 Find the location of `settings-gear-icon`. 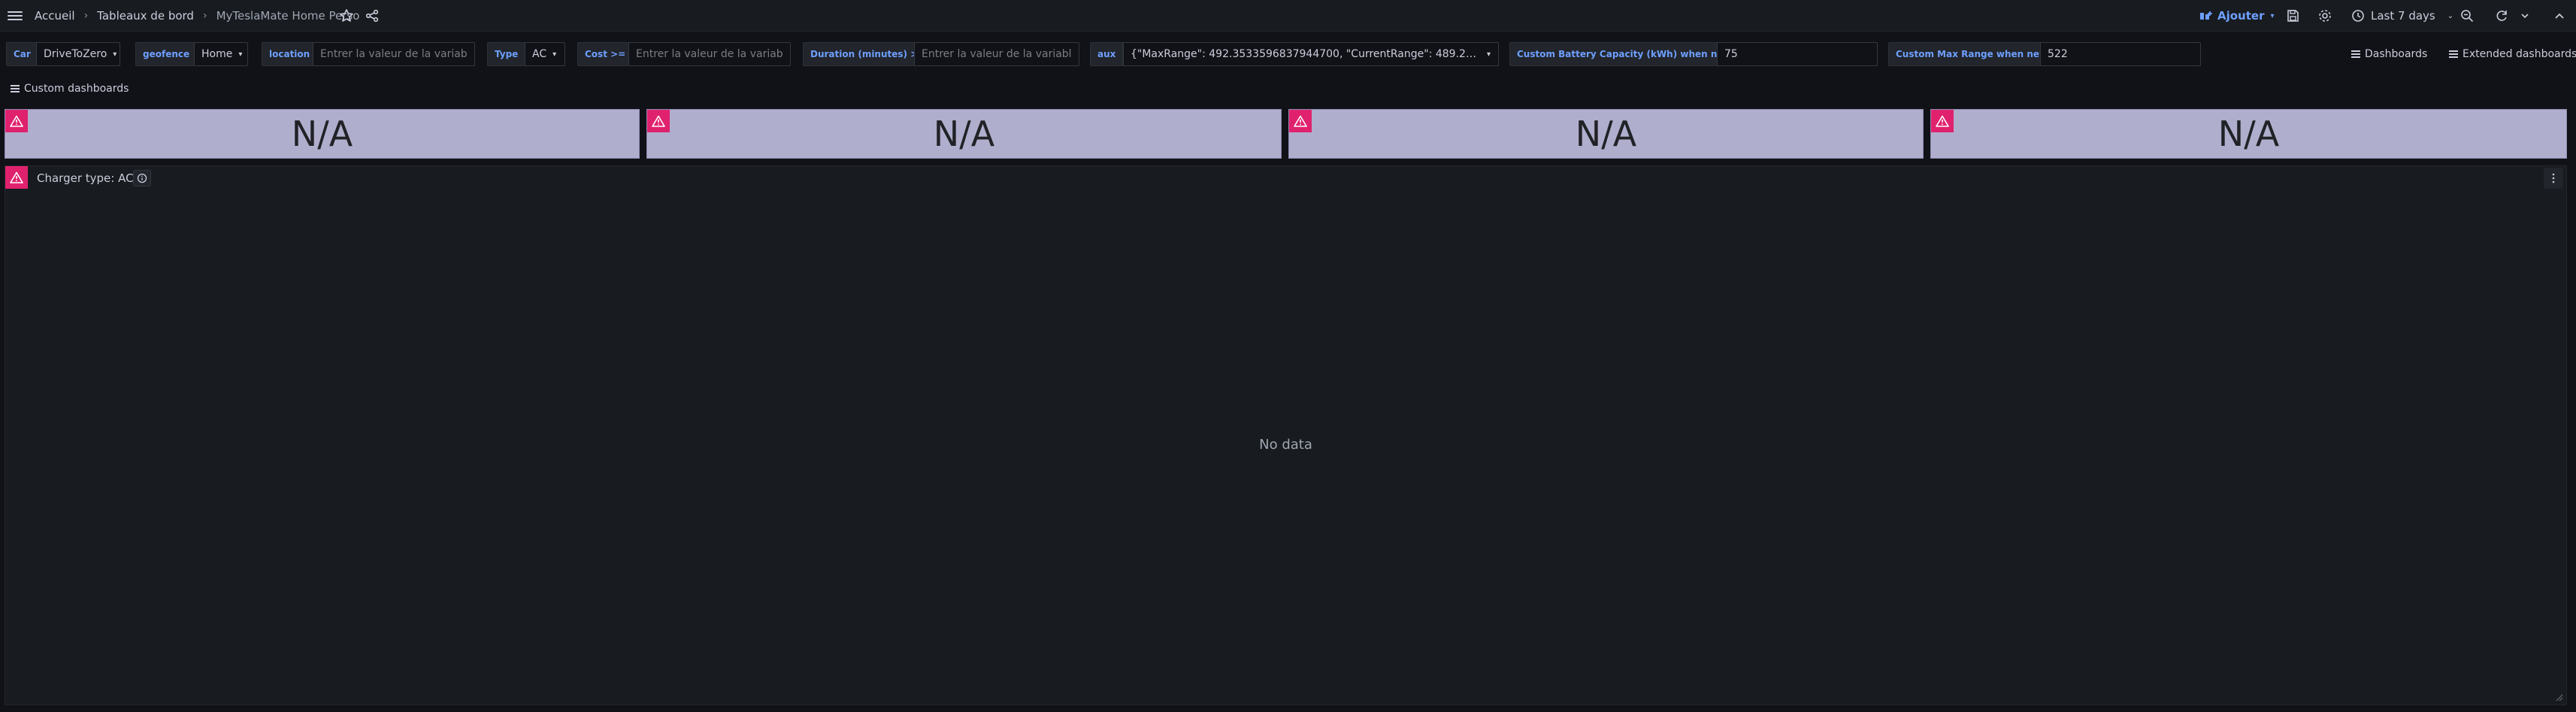

settings-gear-icon is located at coordinates (2324, 15).